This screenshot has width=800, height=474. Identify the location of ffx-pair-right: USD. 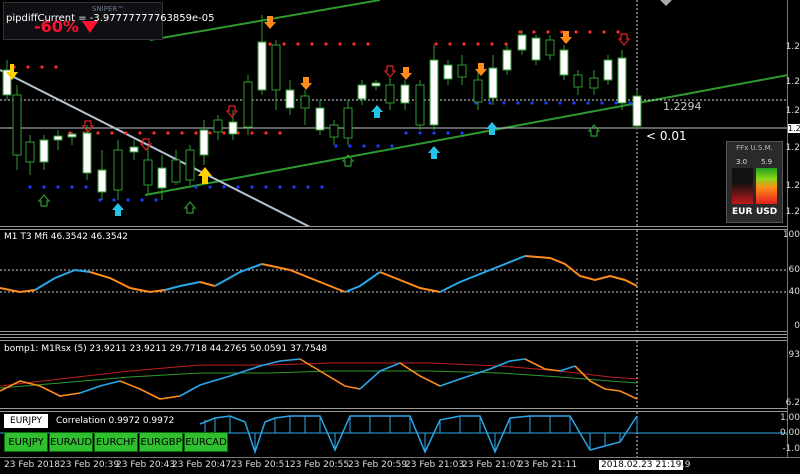
(767, 212).